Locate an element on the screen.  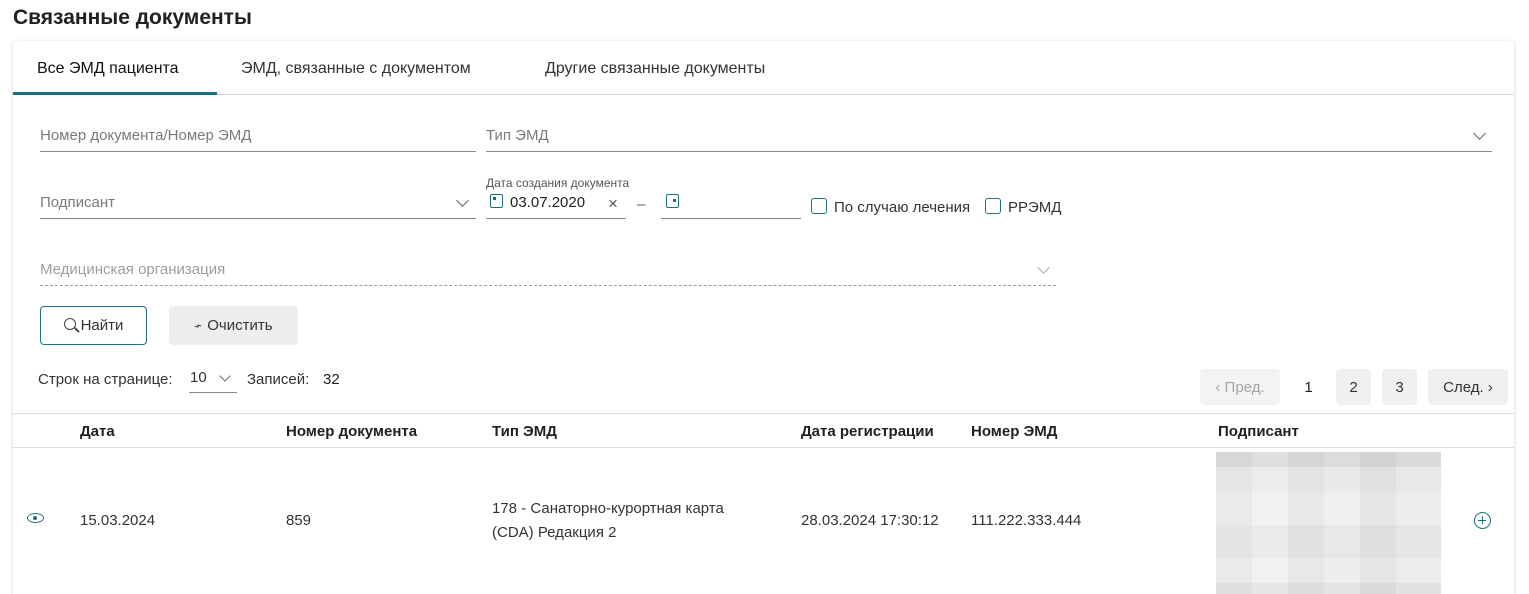
column-header-date: Дата is located at coordinates (97, 431).